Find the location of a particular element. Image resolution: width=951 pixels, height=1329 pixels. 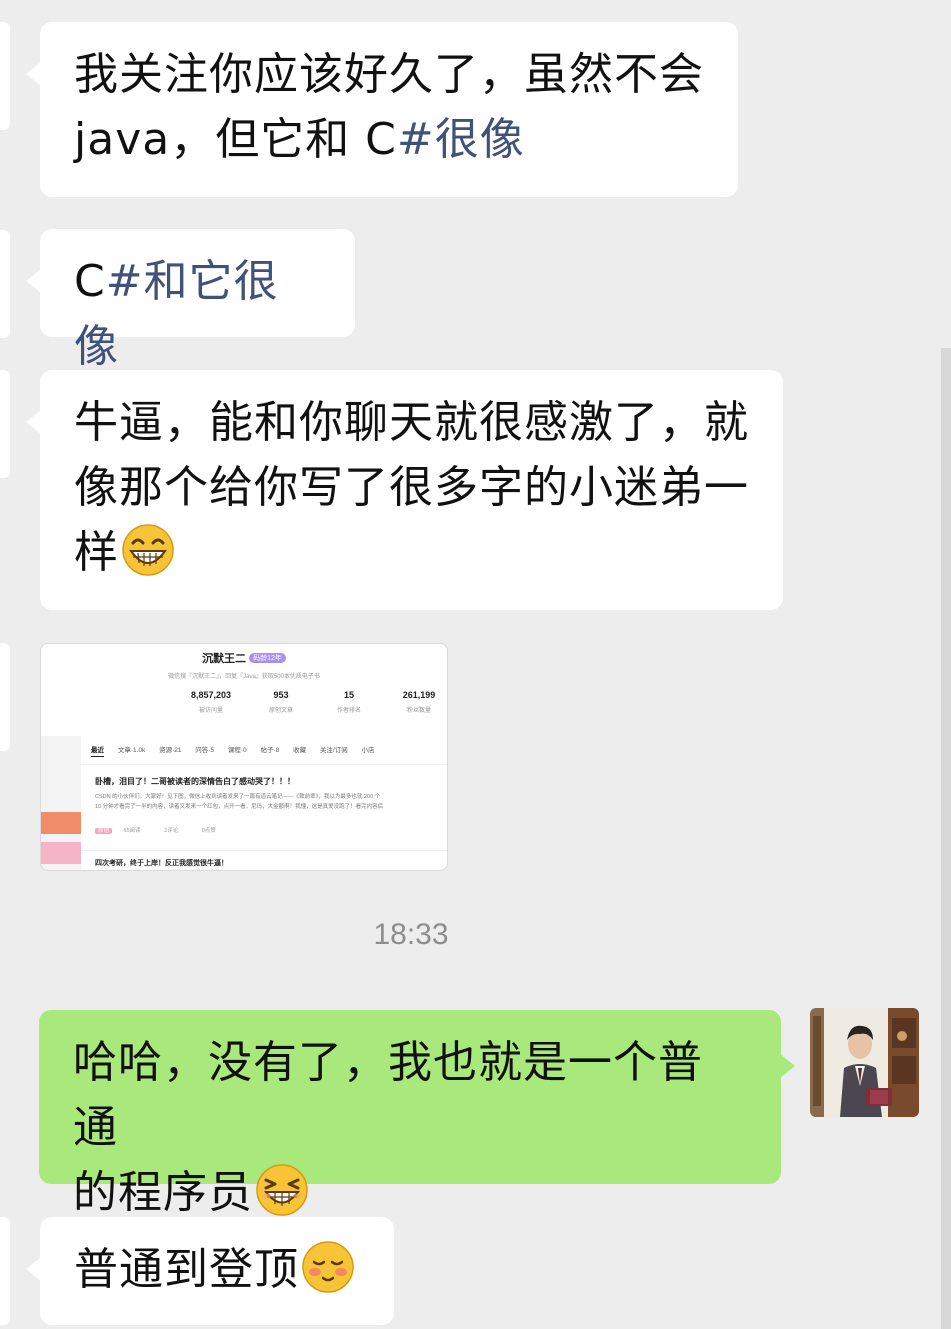

level-badge: 码龄12年 is located at coordinates (267, 658).